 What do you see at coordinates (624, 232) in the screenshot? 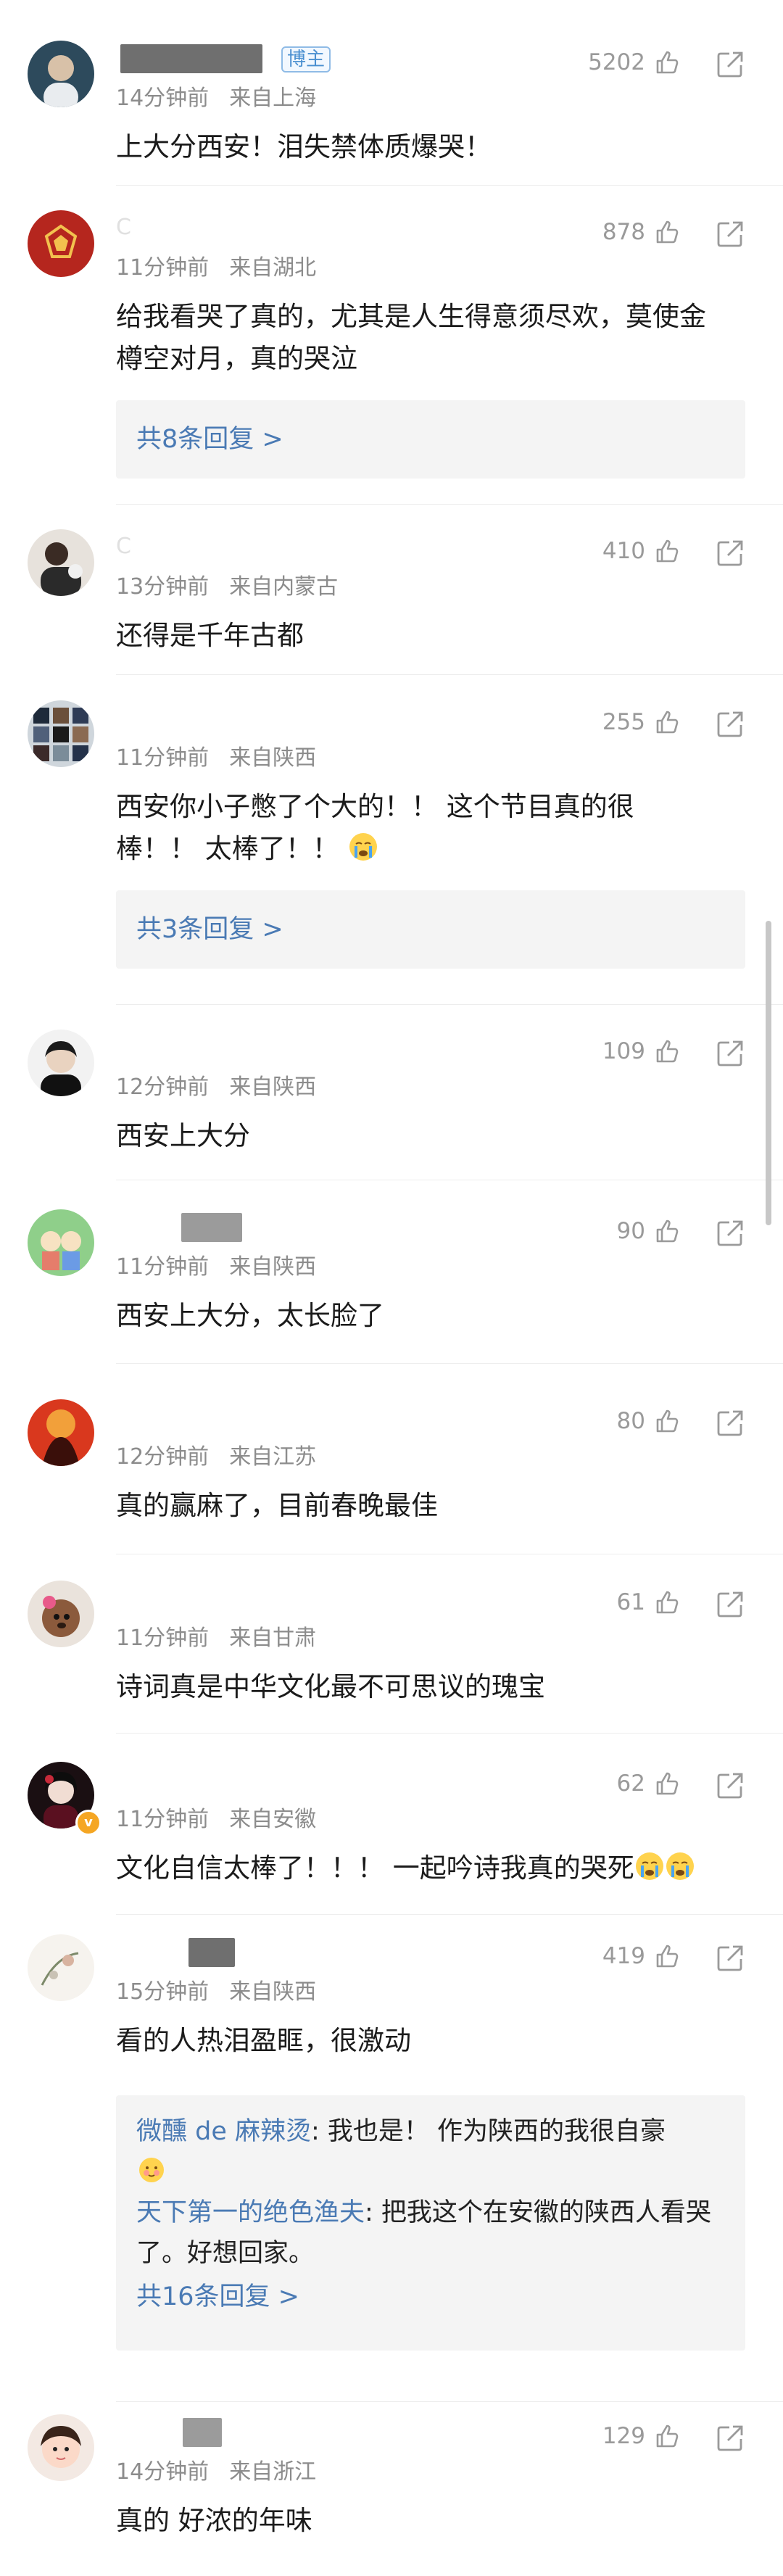
I see `like-count: 878` at bounding box center [624, 232].